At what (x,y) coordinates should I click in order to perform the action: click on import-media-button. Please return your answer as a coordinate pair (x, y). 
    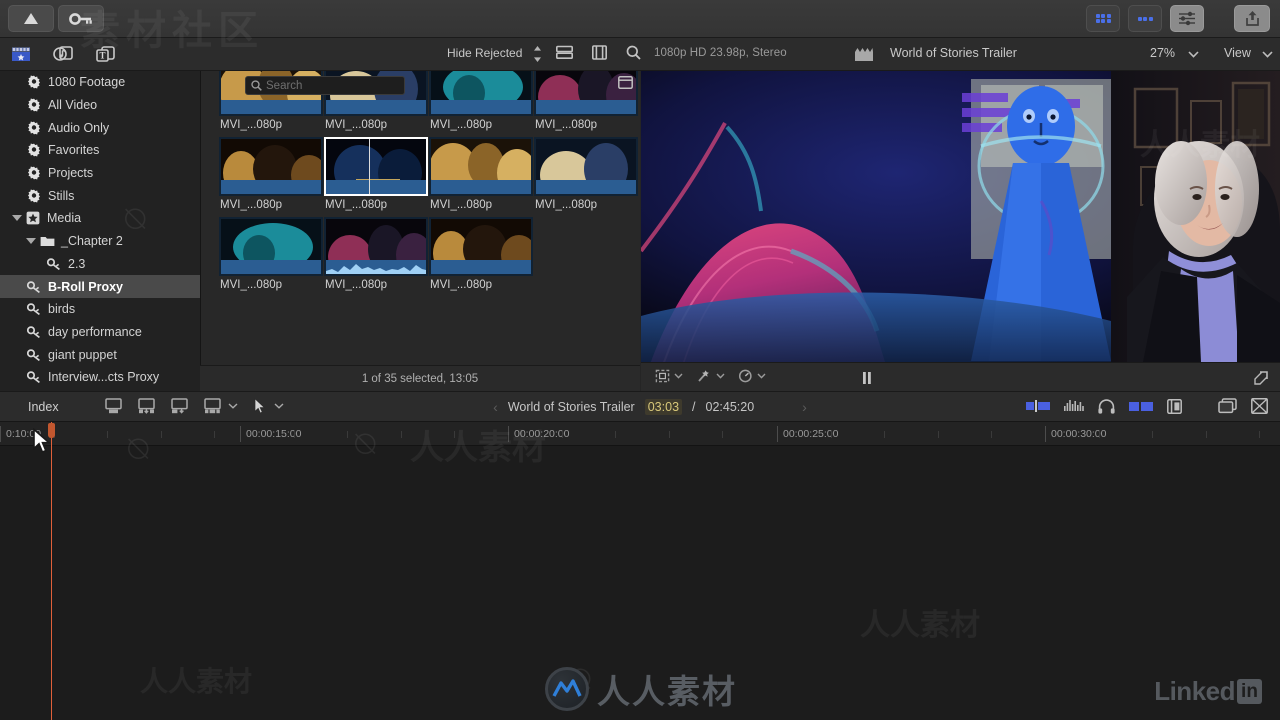
    Looking at the image, I should click on (31, 18).